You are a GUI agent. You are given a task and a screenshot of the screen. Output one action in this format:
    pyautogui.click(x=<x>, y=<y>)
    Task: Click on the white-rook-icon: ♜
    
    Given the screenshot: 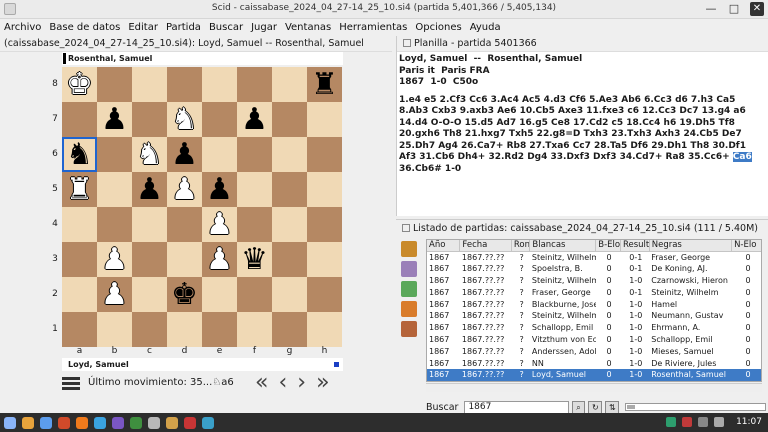 What is the action you would take?
    pyautogui.click(x=79, y=189)
    